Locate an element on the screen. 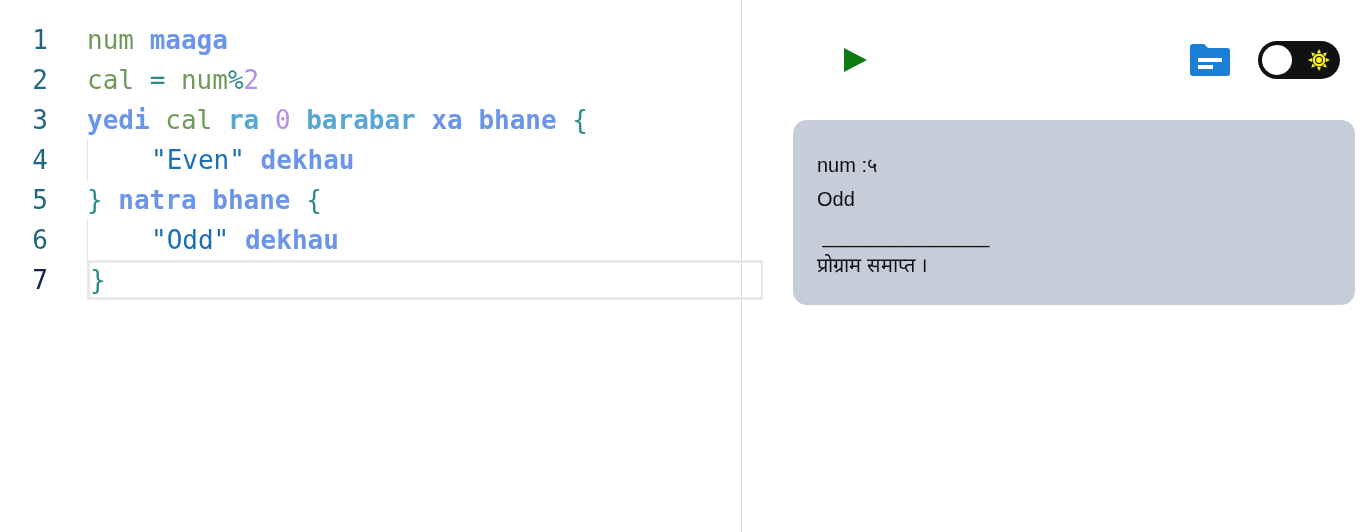  code-line: num maaga is located at coordinates (158, 40).